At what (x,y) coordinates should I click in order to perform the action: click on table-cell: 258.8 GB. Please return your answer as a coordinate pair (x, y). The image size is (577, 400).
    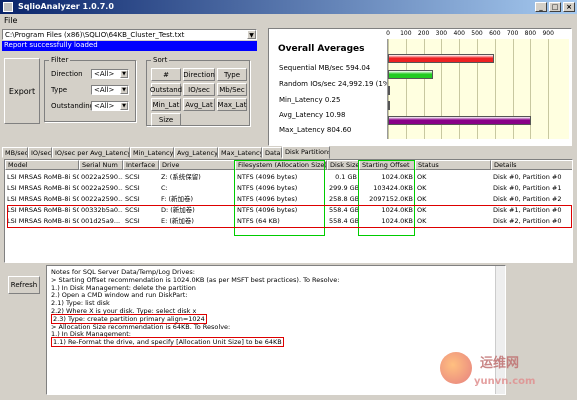
    Looking at the image, I should click on (343, 199).